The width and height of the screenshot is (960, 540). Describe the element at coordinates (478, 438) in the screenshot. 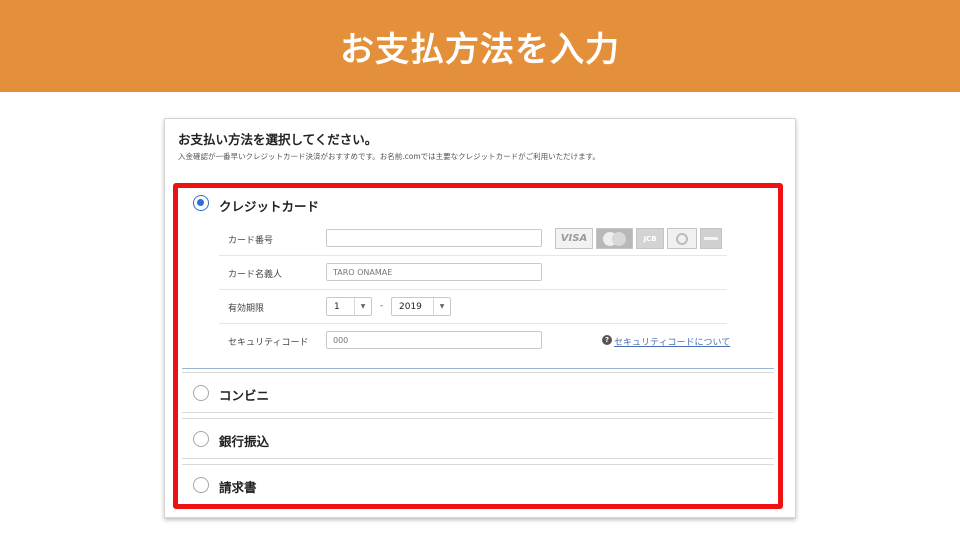

I see `option-bank-transfer: 銀行振込` at that location.